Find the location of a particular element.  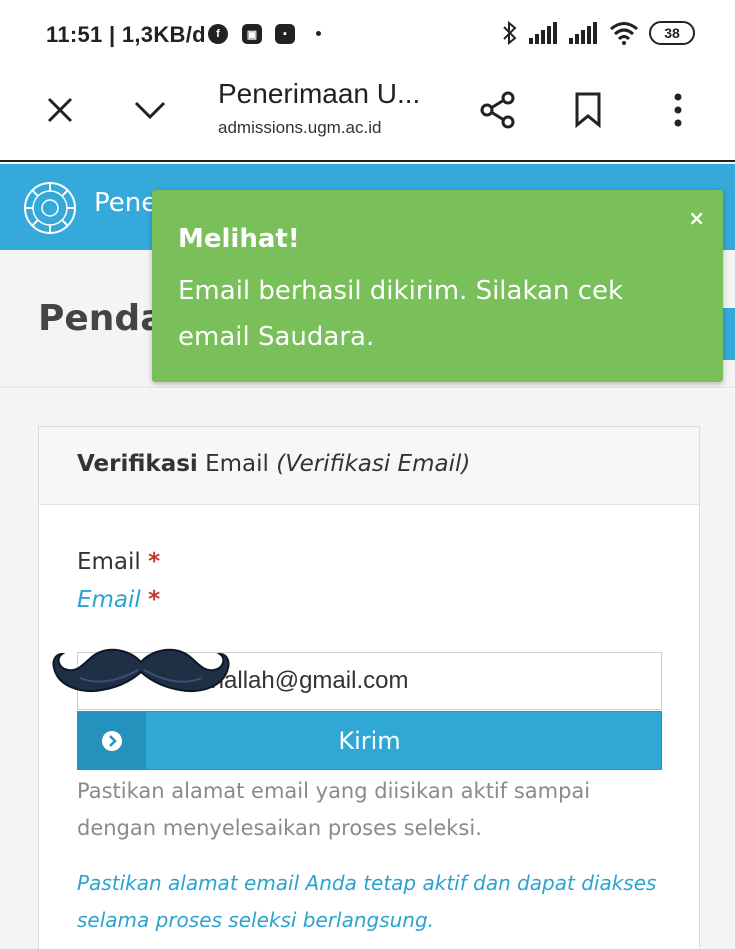

email-label-alt: Email * is located at coordinates (118, 600).